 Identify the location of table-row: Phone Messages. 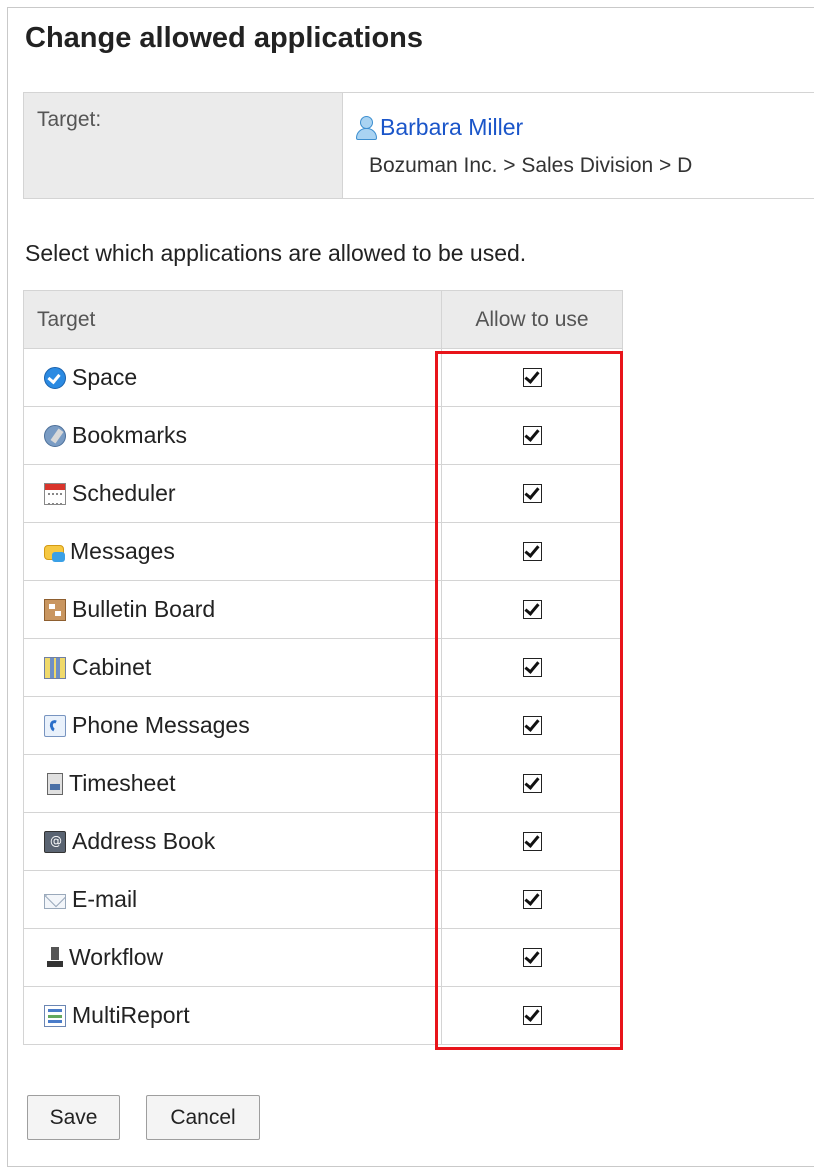
(323, 725).